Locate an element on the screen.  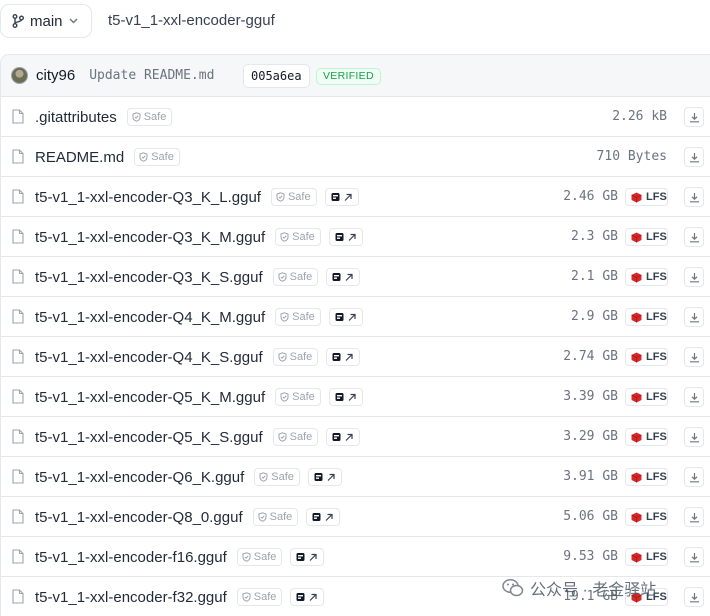
branch-selector-button: main is located at coordinates (46, 21).